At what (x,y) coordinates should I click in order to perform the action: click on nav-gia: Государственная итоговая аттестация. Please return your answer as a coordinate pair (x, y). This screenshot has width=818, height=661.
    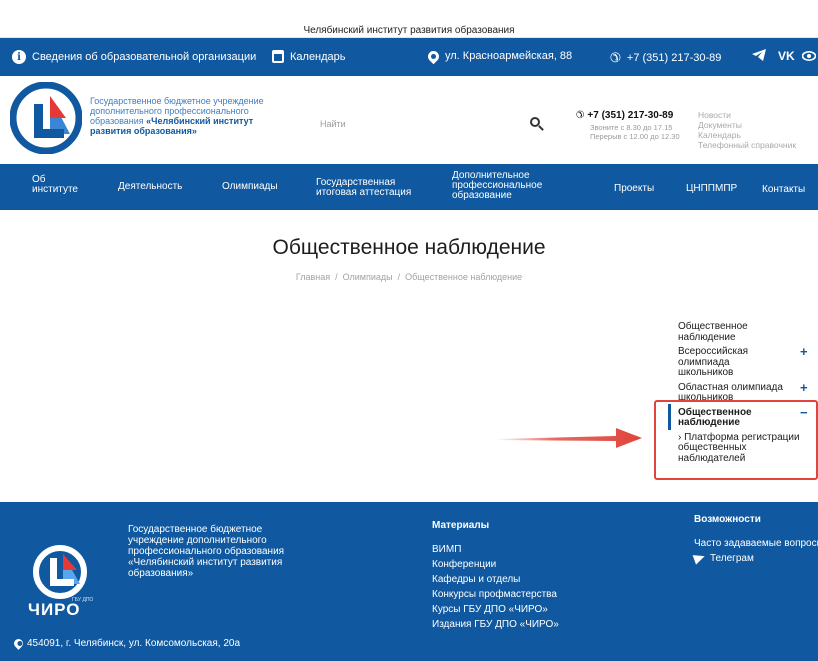
    Looking at the image, I should click on (363, 188).